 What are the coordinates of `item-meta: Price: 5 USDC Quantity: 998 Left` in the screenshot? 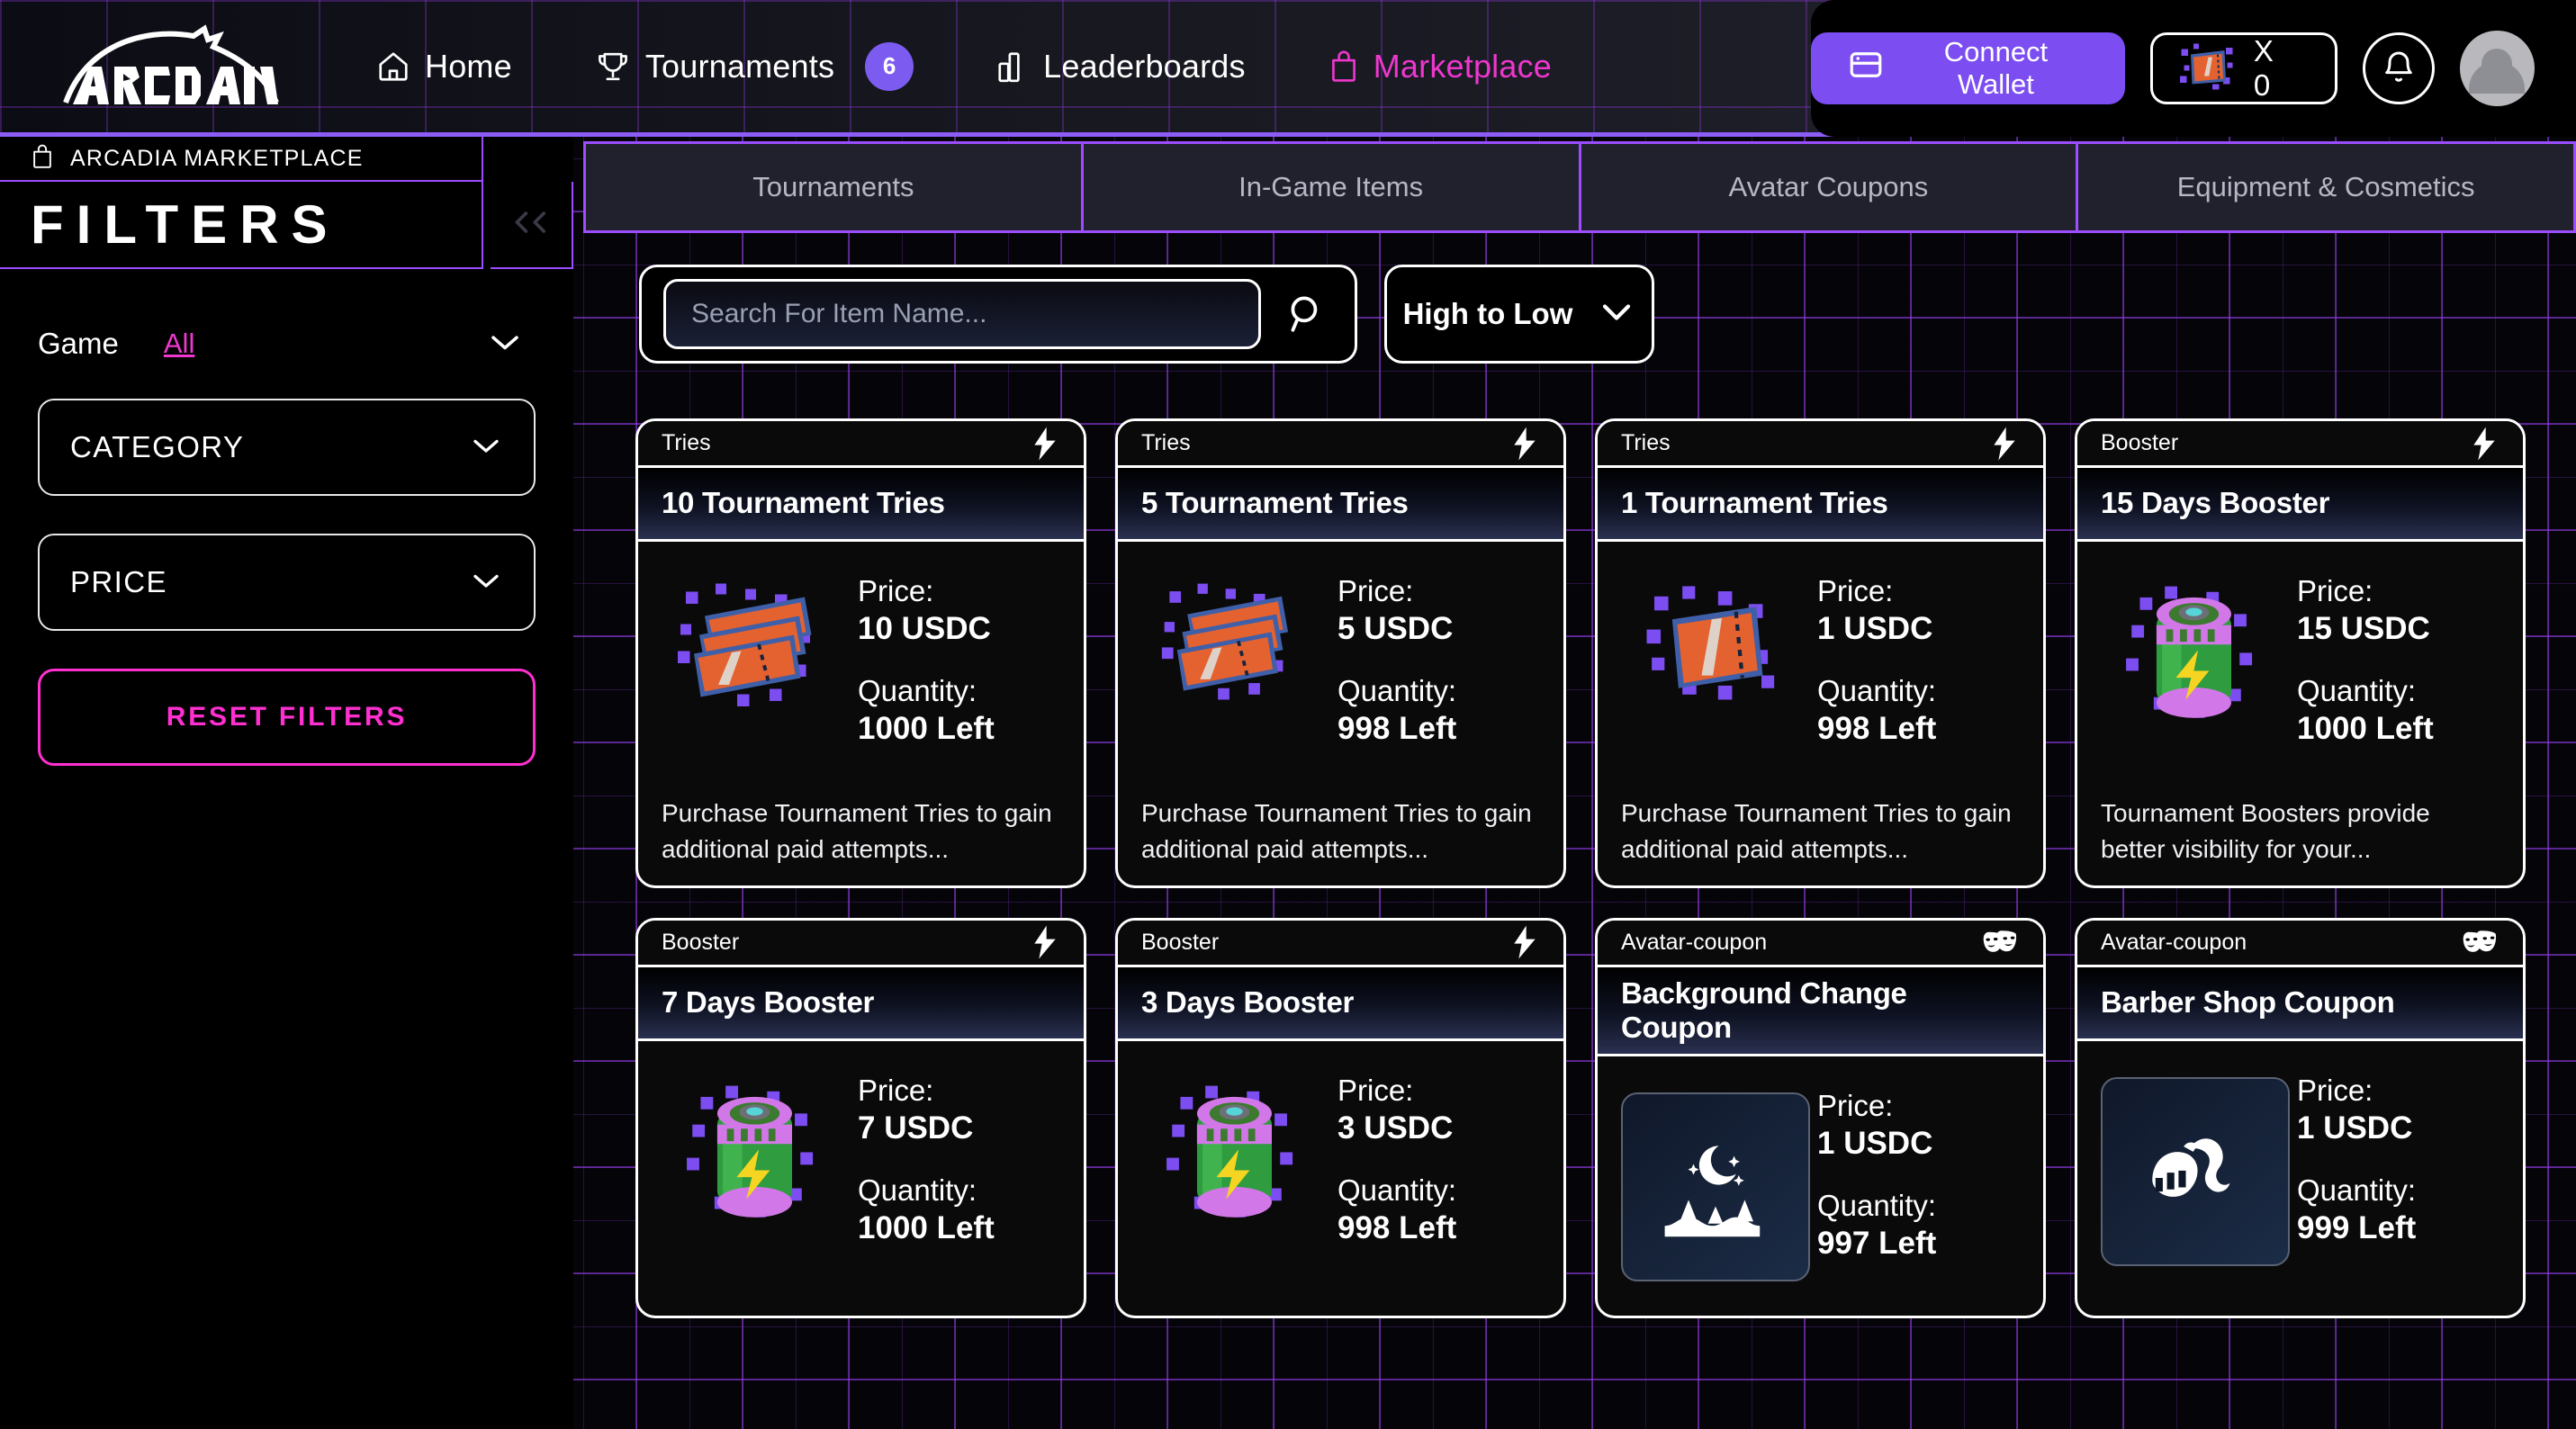 It's located at (1439, 668).